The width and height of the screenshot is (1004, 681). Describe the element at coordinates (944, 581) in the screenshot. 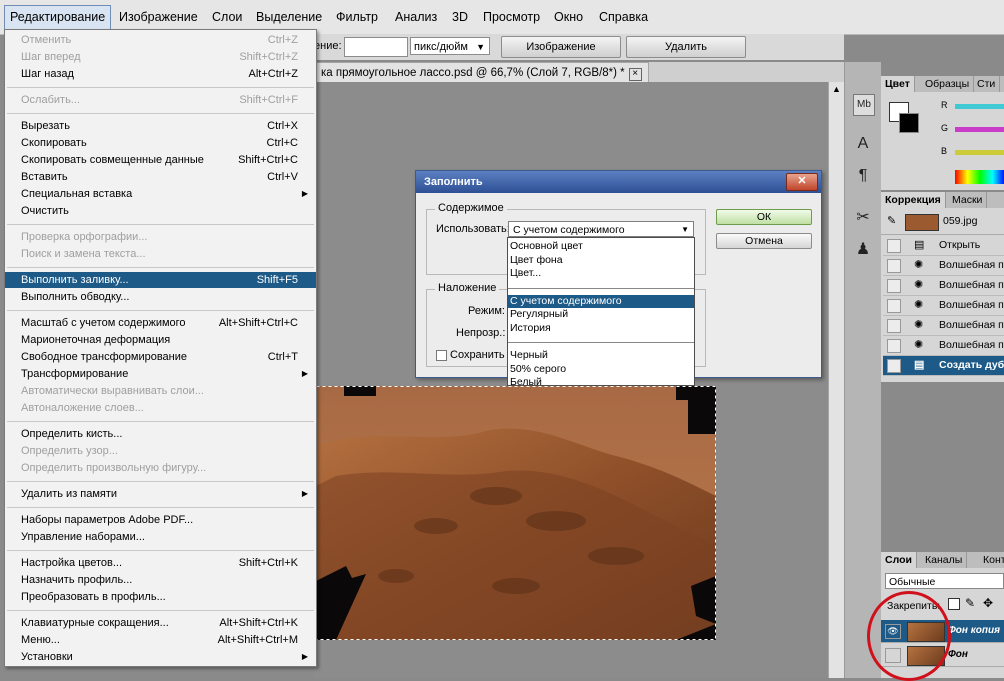

I see `blend-mode-select: Обычные` at that location.